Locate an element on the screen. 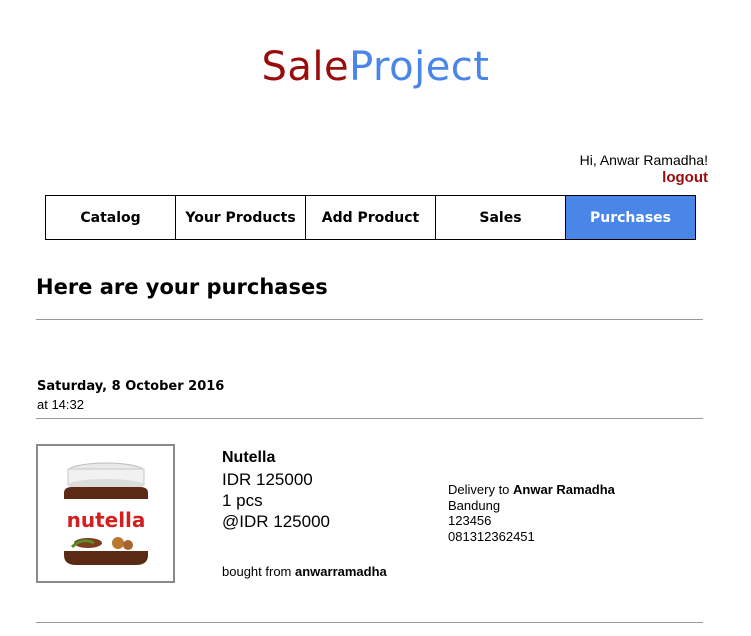 This screenshot has width=751, height=636. logout-link: logout is located at coordinates (685, 177).